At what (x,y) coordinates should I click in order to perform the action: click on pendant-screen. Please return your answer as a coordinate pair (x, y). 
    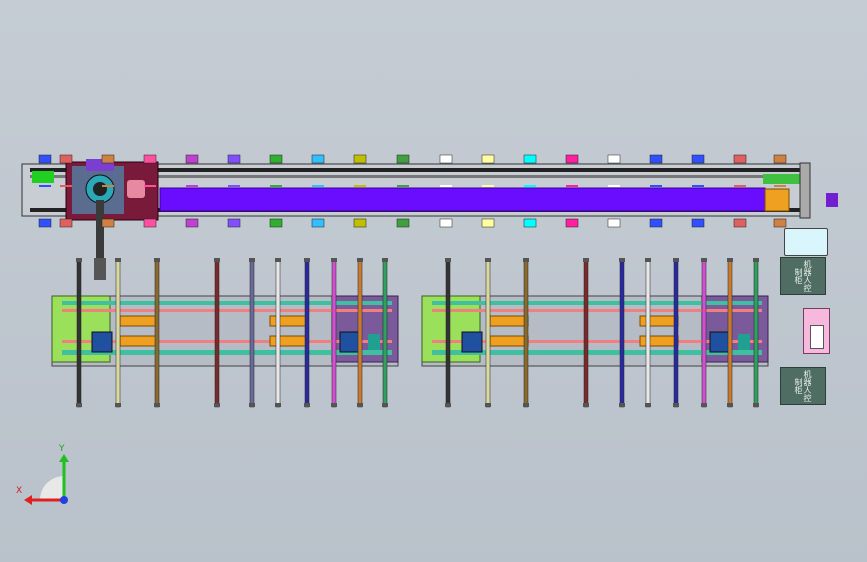
    Looking at the image, I should click on (817, 337).